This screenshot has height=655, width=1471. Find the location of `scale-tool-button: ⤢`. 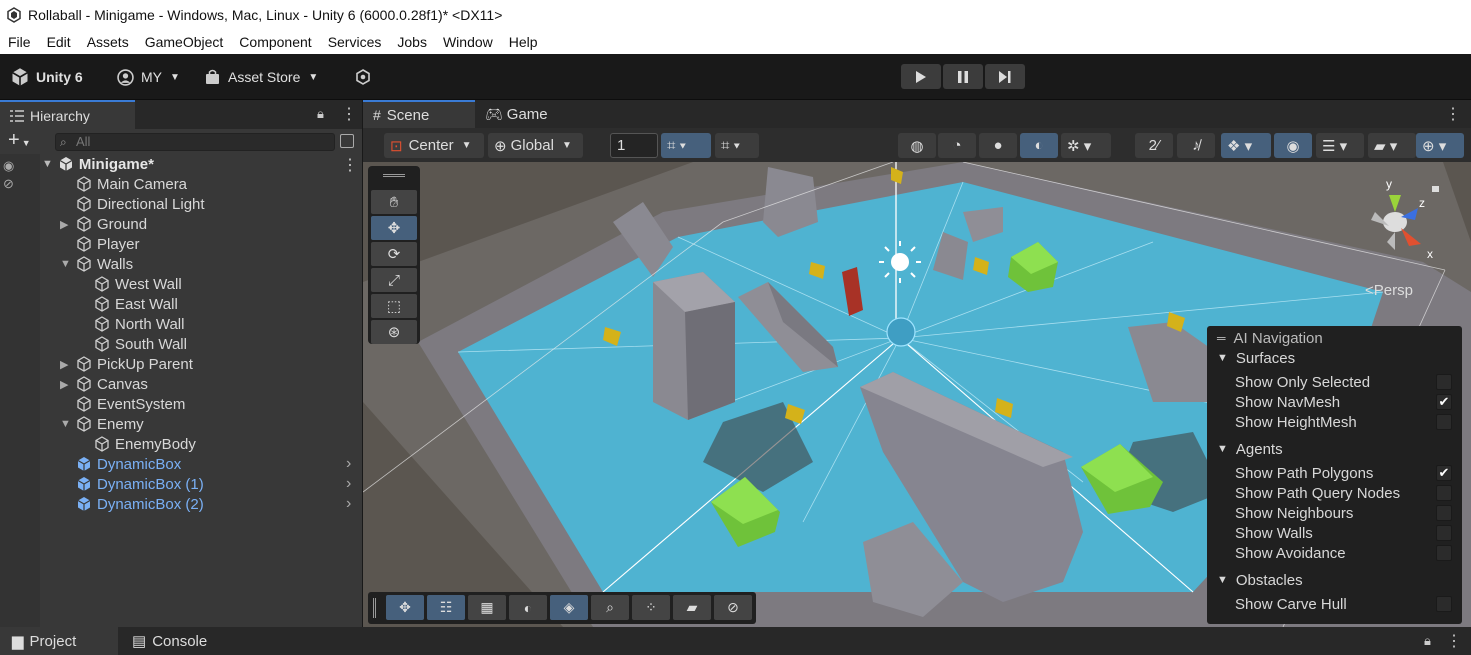

scale-tool-button: ⤢ is located at coordinates (394, 280).